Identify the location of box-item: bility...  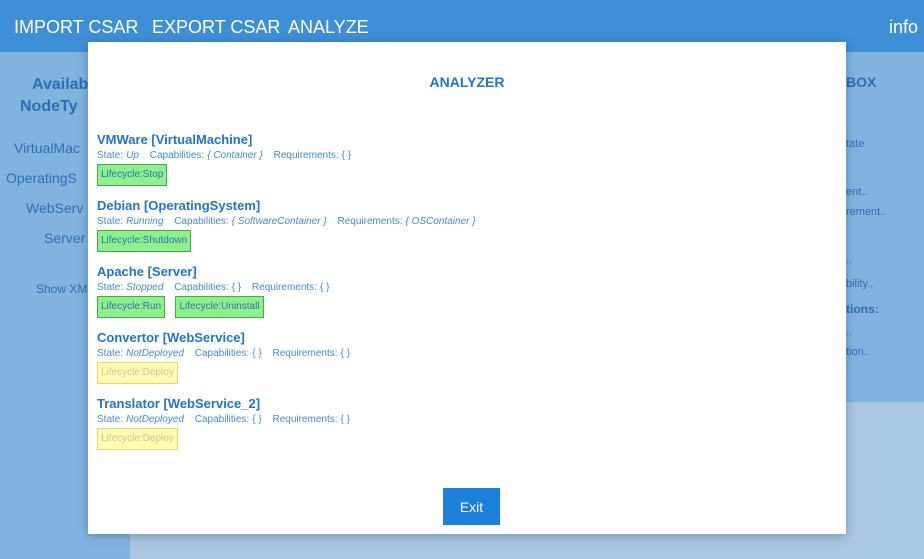
(860, 284).